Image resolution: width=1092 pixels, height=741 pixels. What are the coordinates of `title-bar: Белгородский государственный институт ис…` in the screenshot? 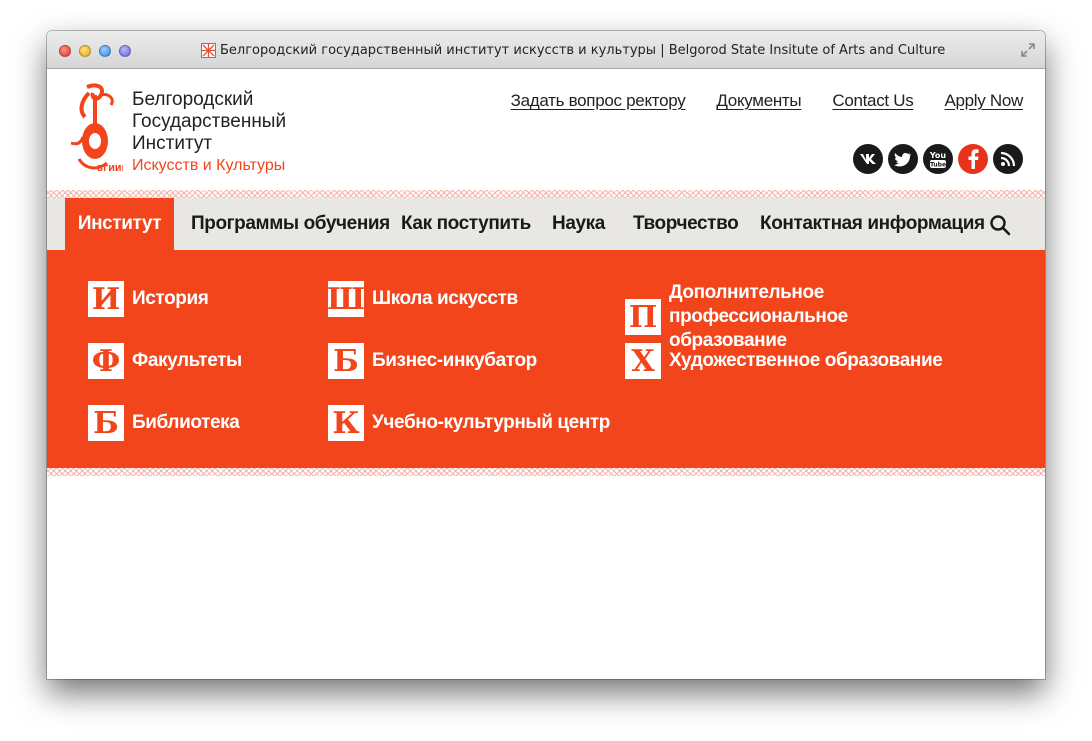 It's located at (546, 50).